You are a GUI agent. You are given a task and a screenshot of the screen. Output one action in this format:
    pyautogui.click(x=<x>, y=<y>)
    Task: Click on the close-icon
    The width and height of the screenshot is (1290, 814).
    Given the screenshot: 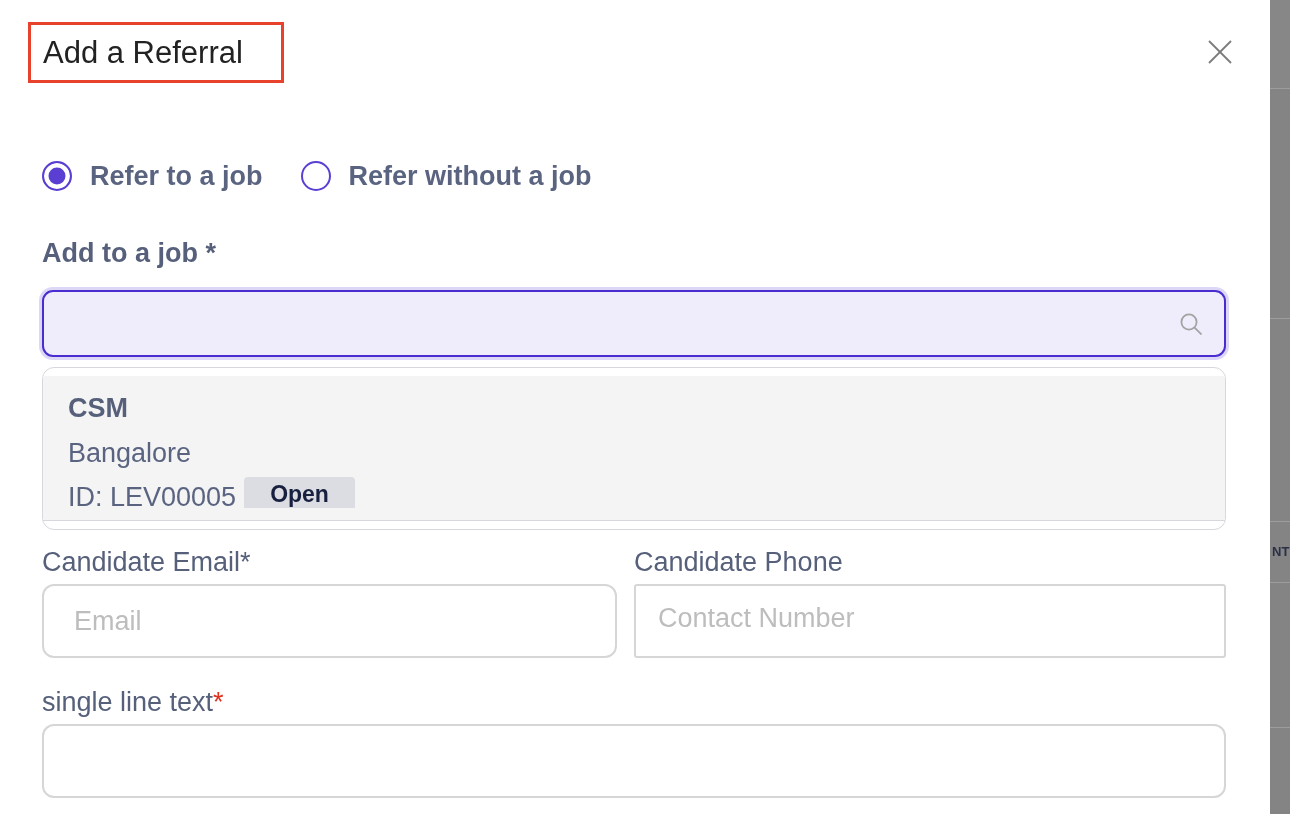 What is the action you would take?
    pyautogui.click(x=1220, y=52)
    